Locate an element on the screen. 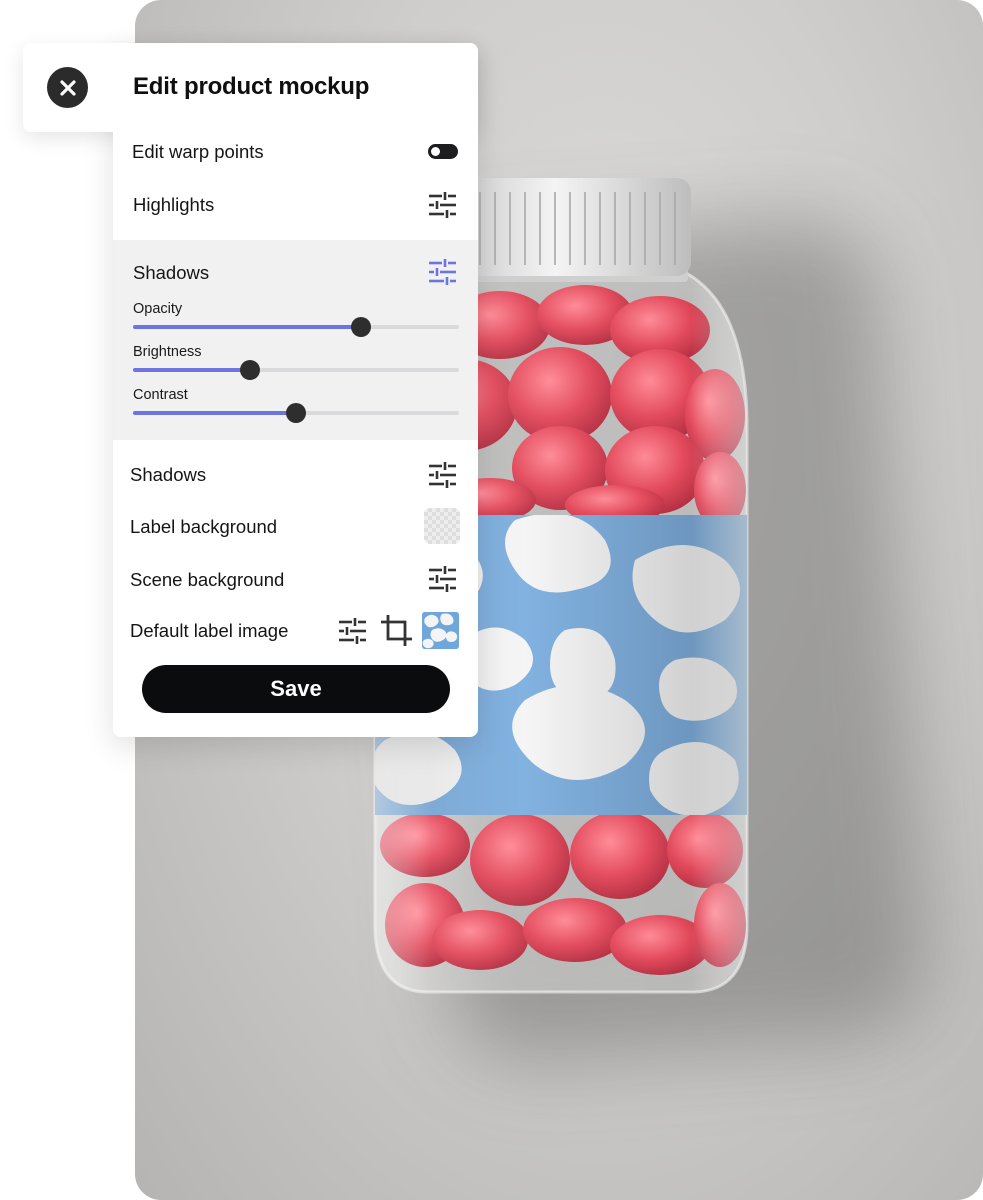  crop-icon is located at coordinates (396, 630).